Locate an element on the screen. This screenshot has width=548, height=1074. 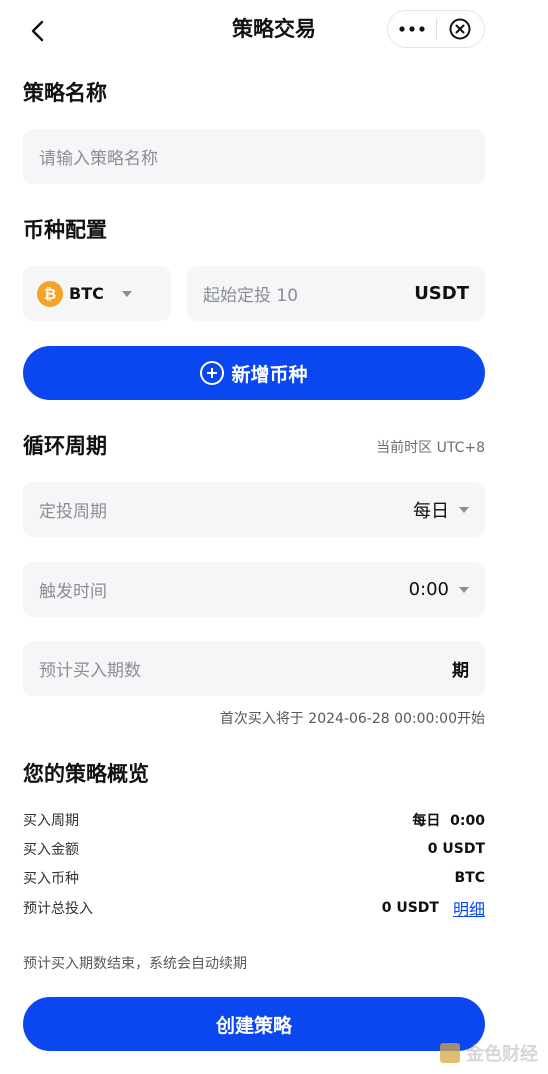
strategy-name-input: 请输入策略名称 is located at coordinates (254, 156).